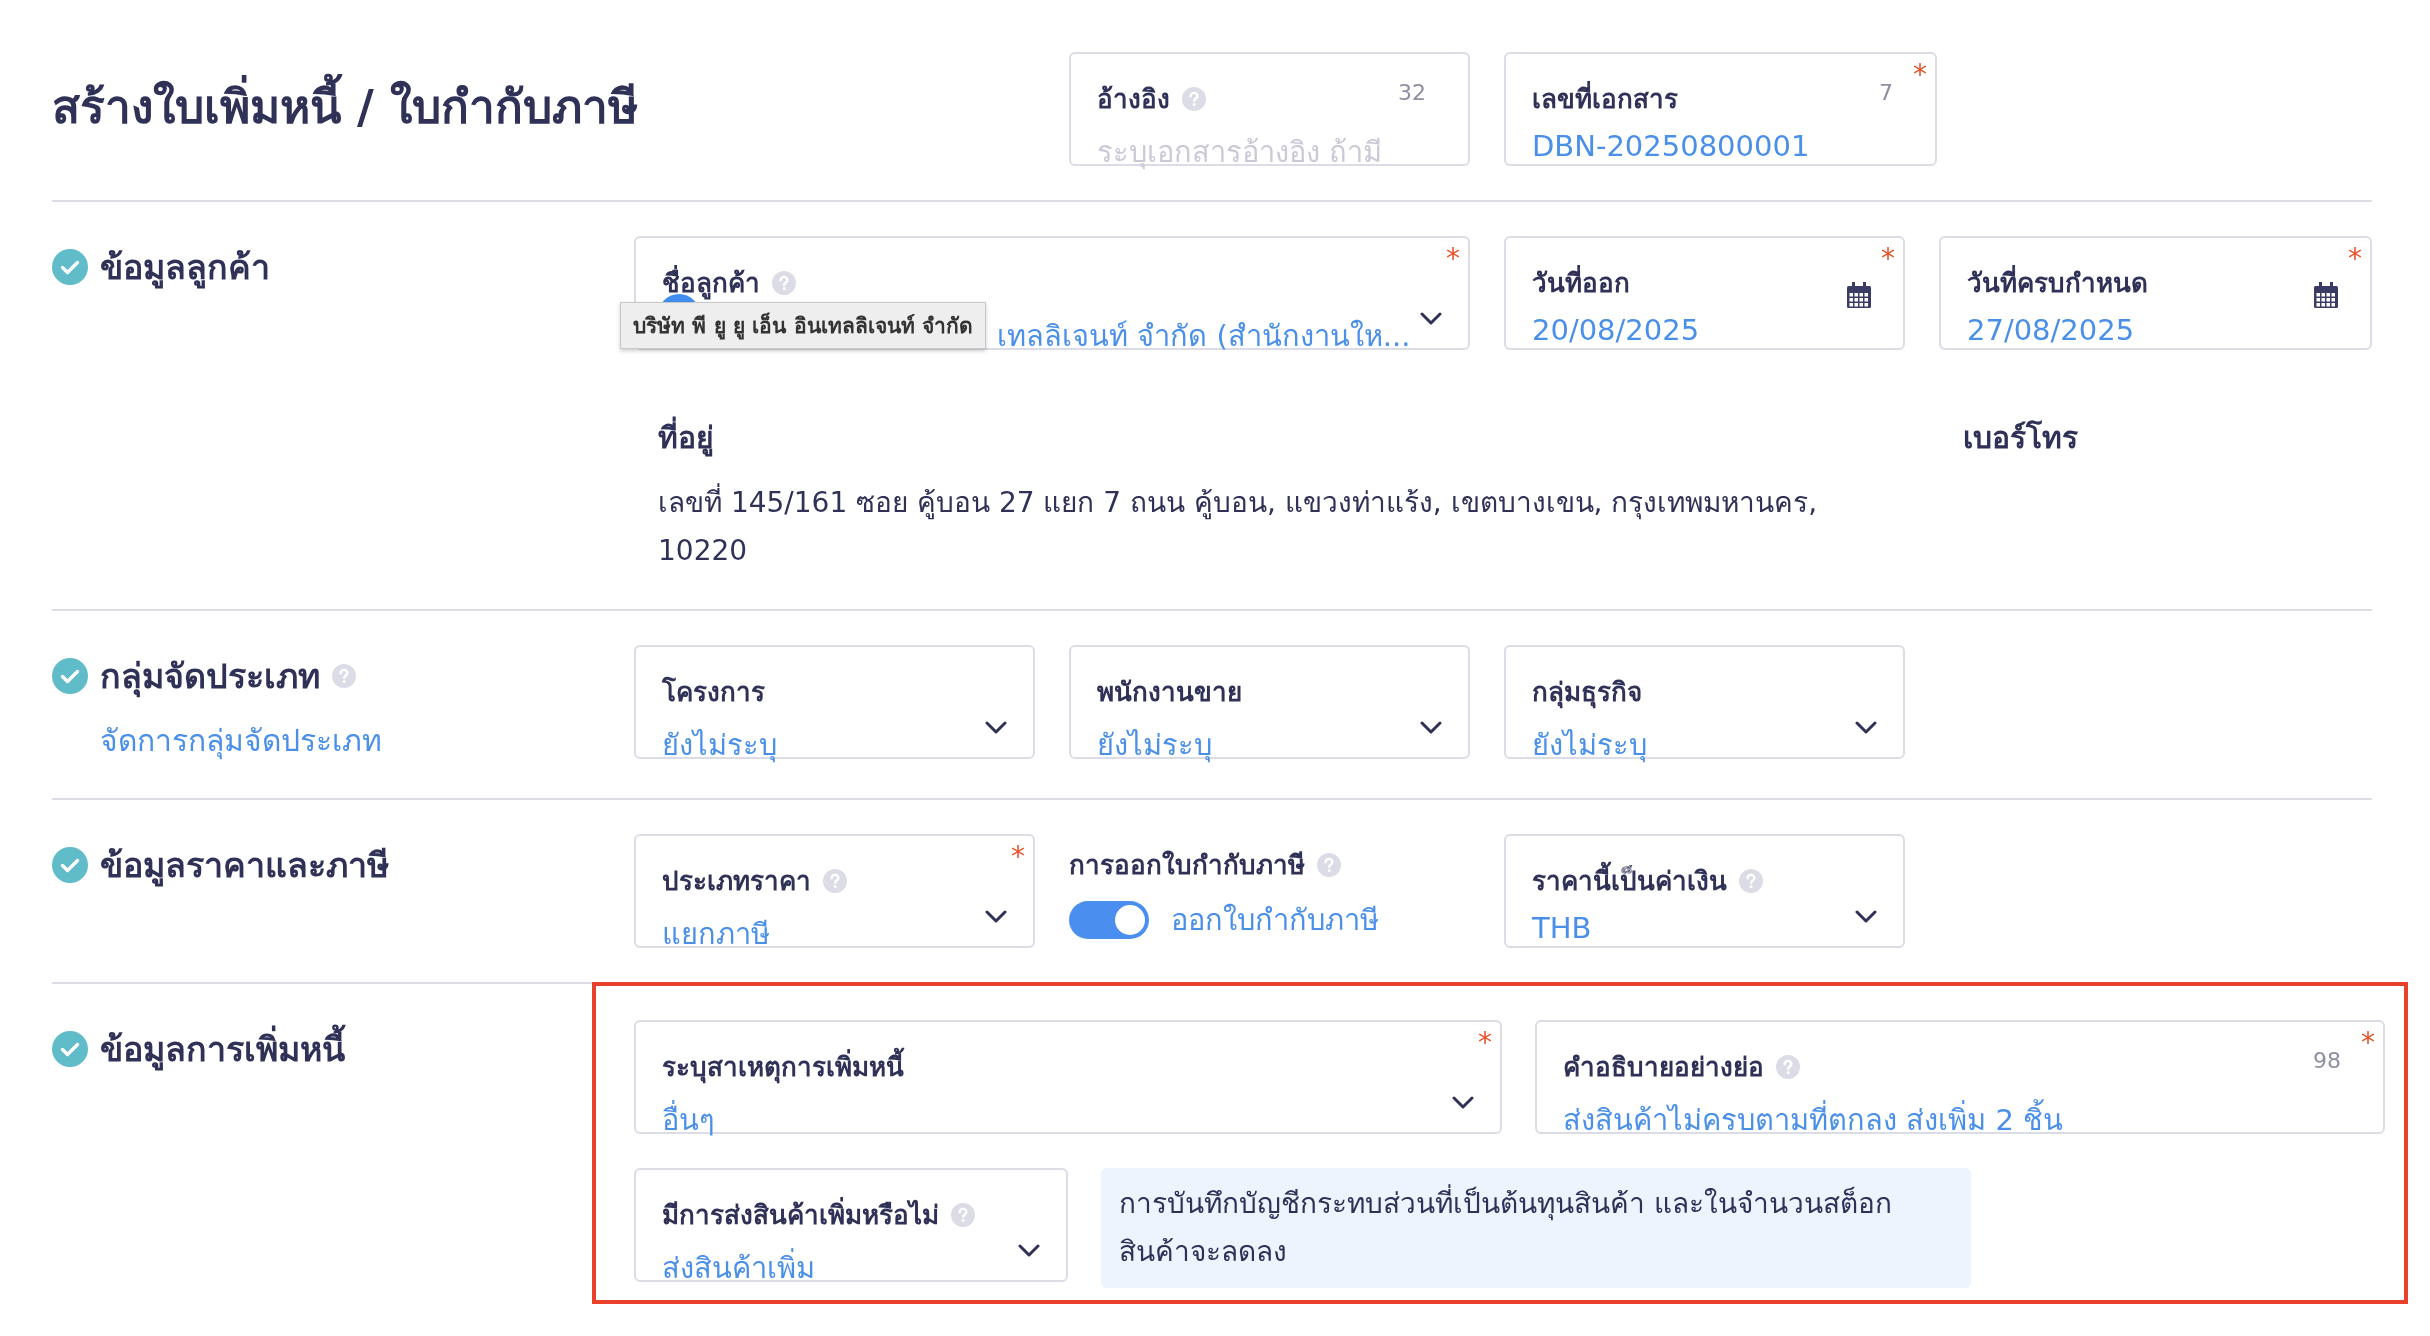 This screenshot has width=2430, height=1336. Describe the element at coordinates (2155, 293) in the screenshot. I see `date-field: วันที่ครบกำหนด * 27/08/2025` at that location.